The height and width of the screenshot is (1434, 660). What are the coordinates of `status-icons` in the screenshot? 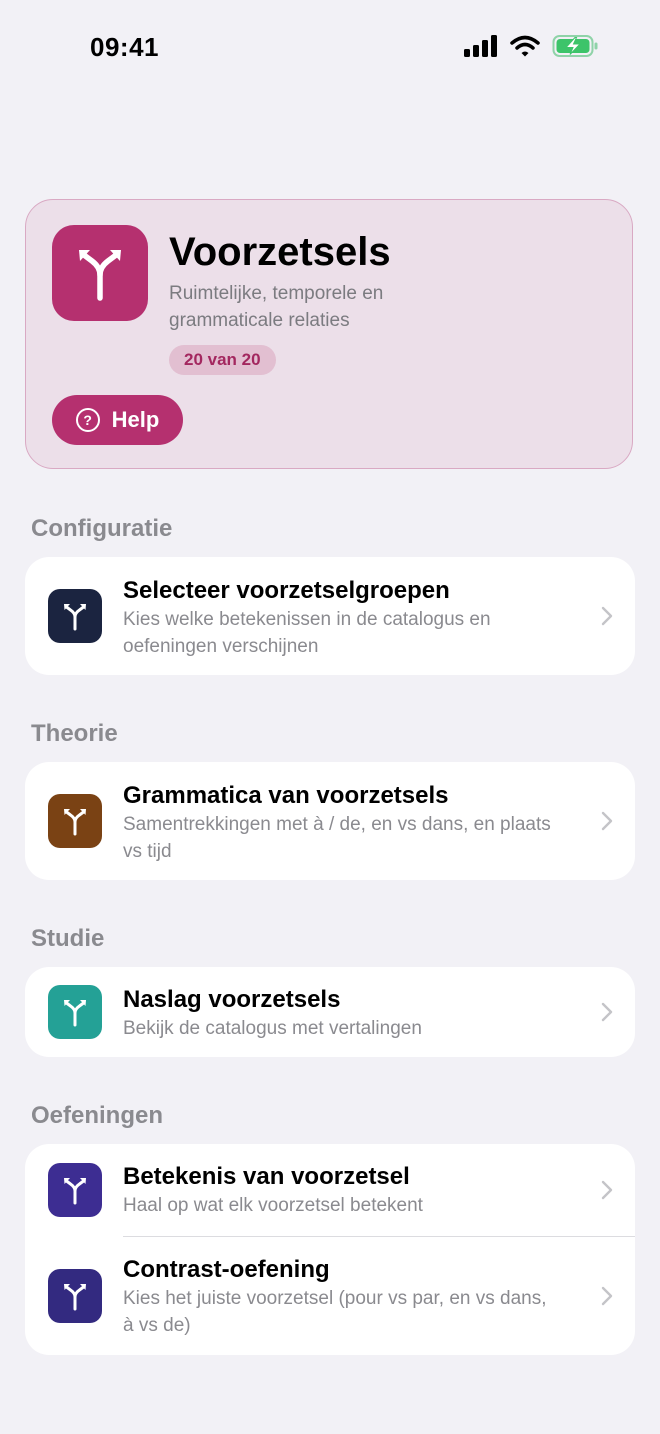 It's located at (532, 46).